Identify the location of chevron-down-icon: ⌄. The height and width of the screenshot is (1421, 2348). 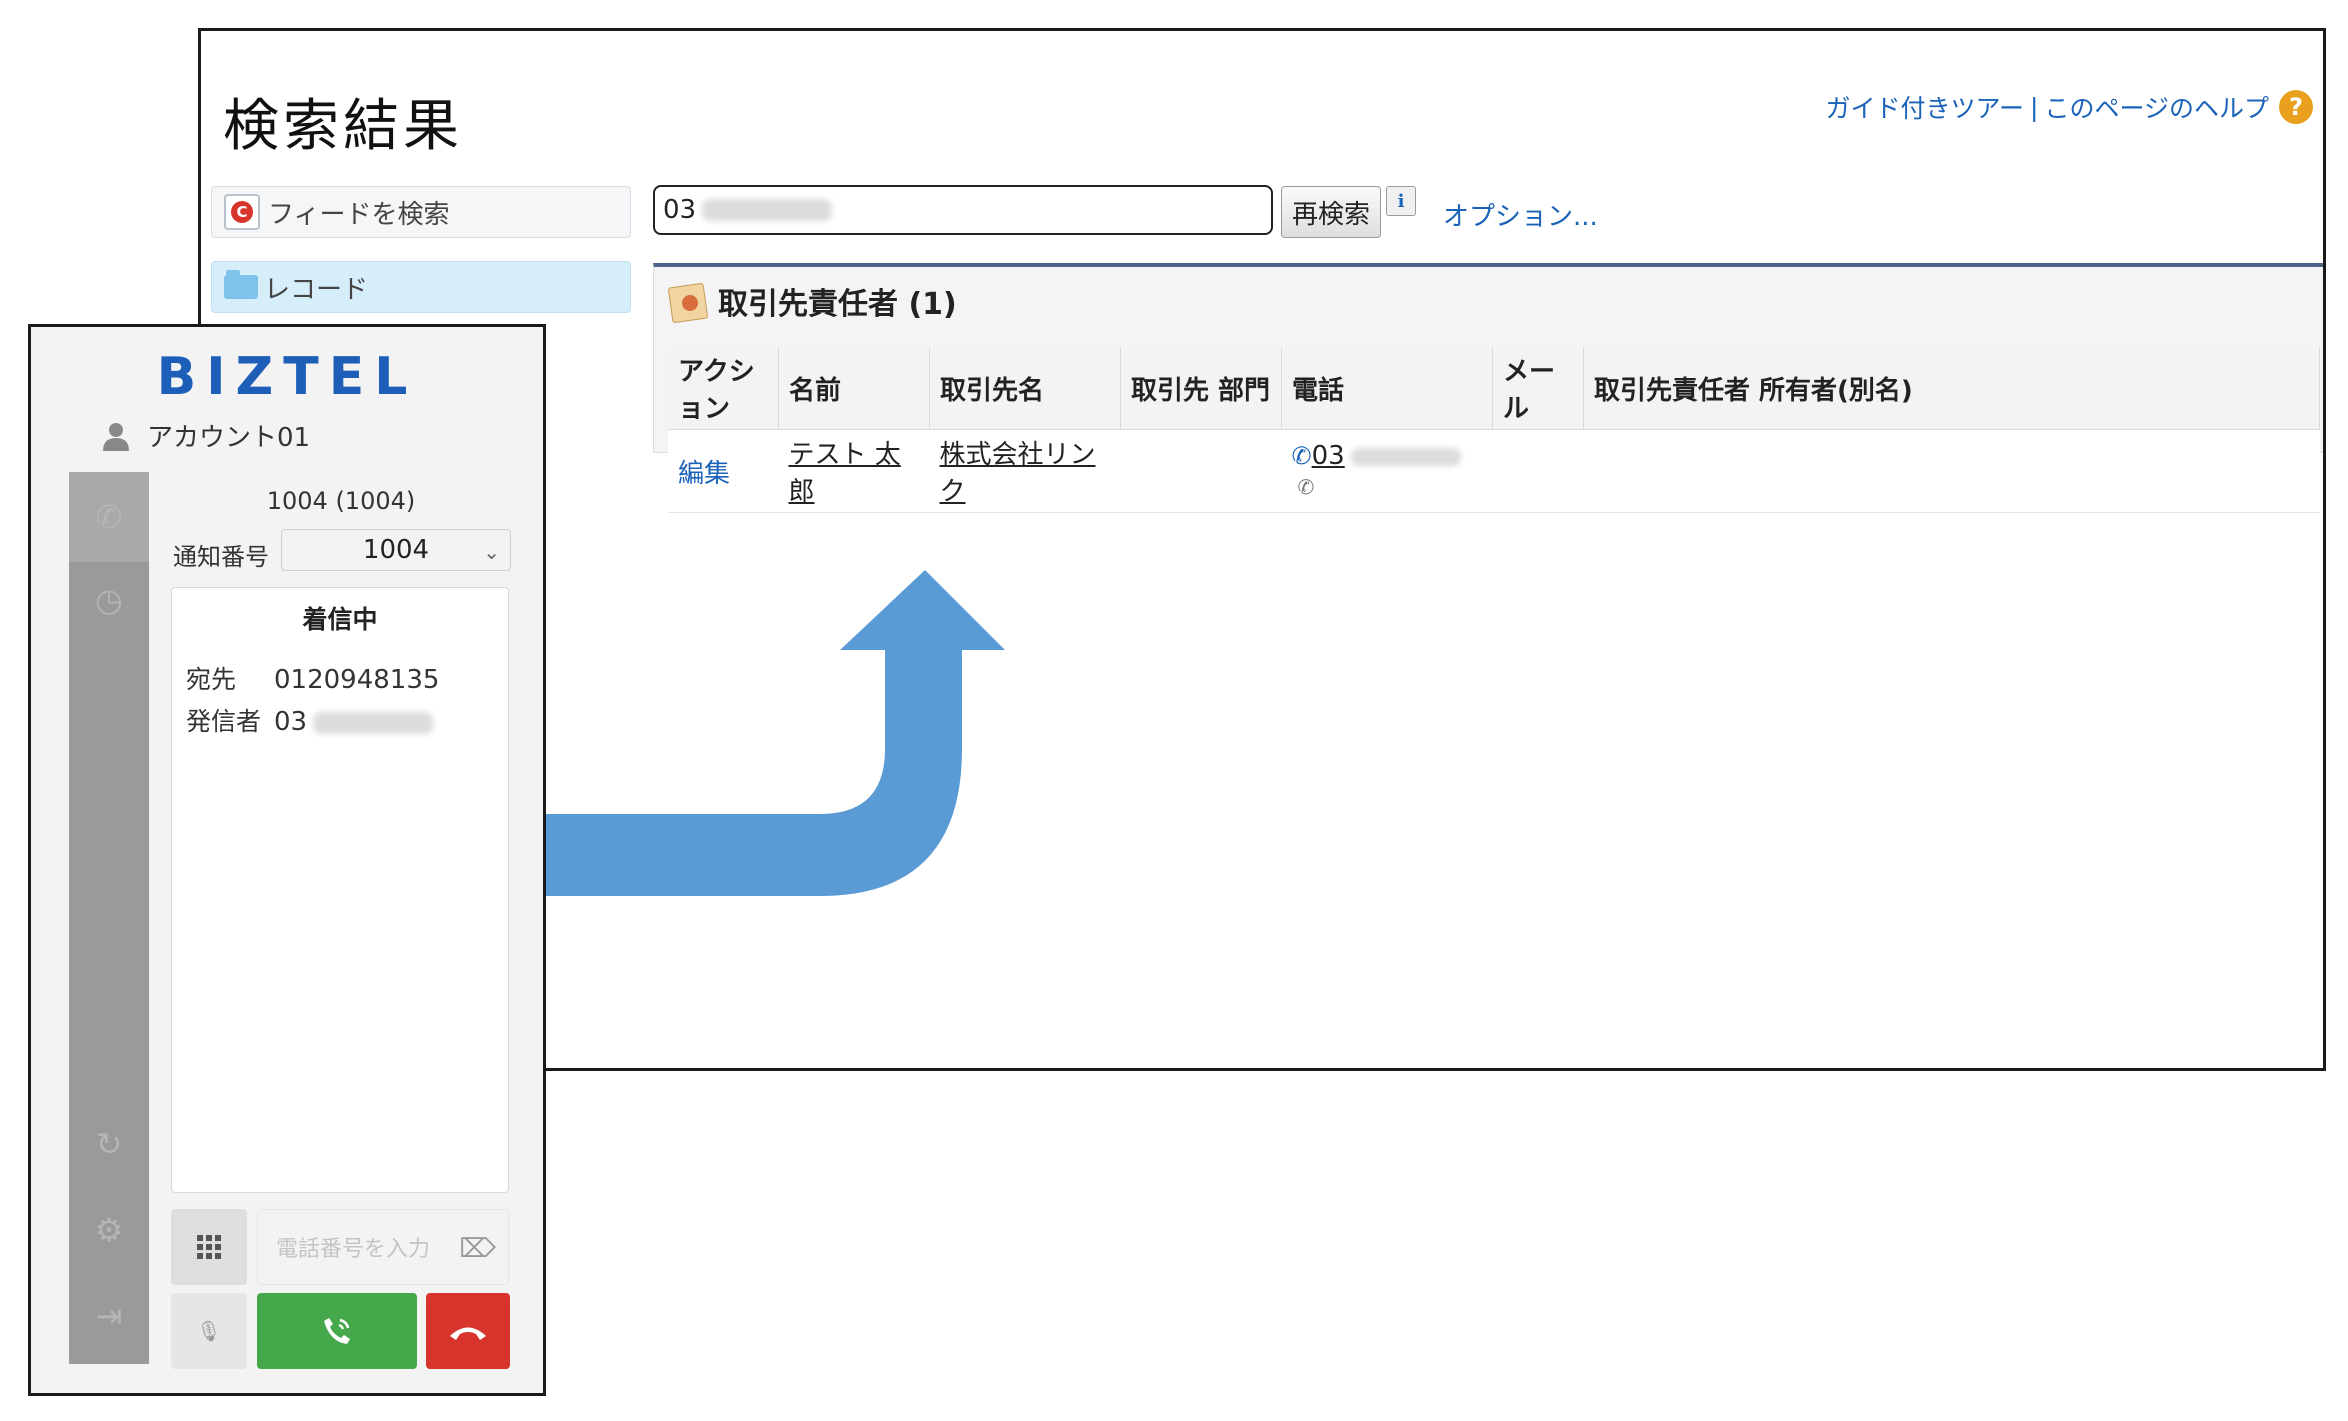
(491, 552).